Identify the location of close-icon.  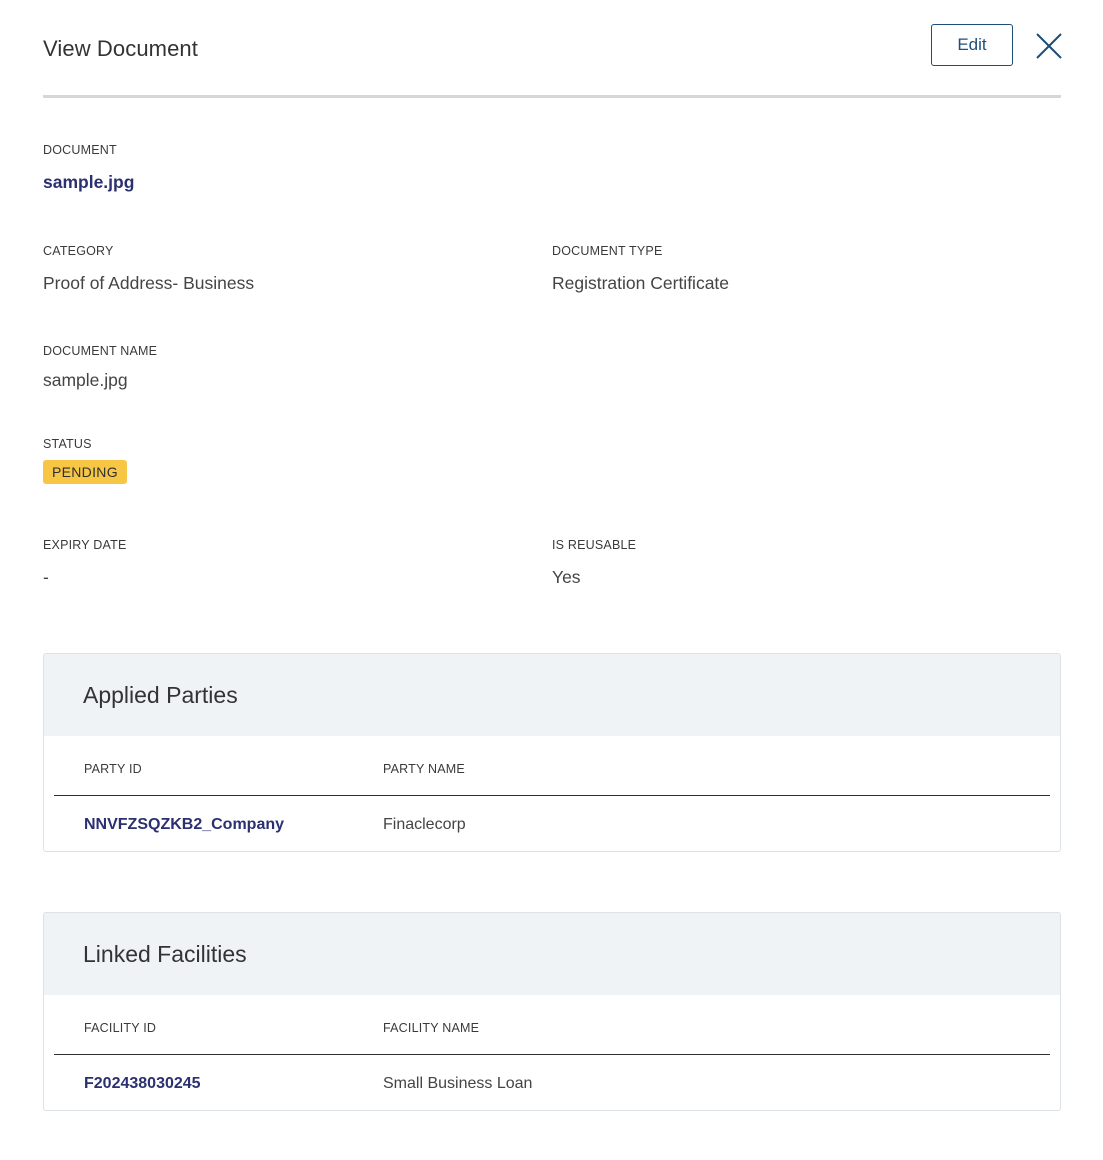
(1049, 46).